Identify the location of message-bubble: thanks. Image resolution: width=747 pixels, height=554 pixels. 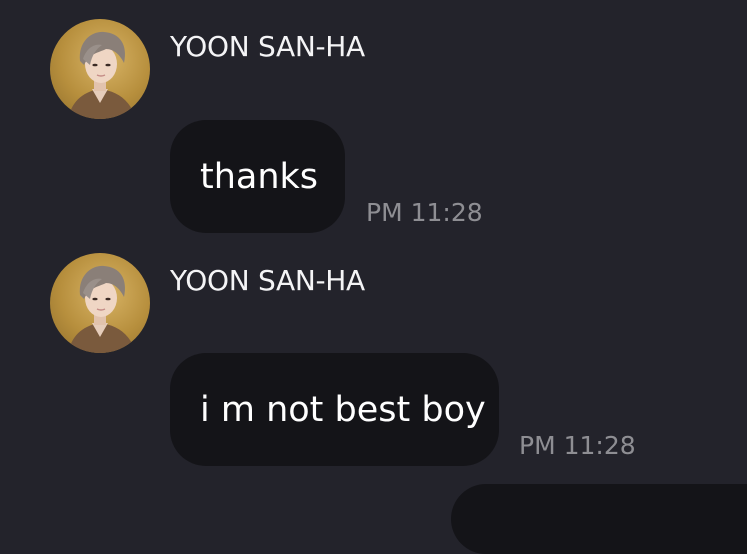
(257, 176).